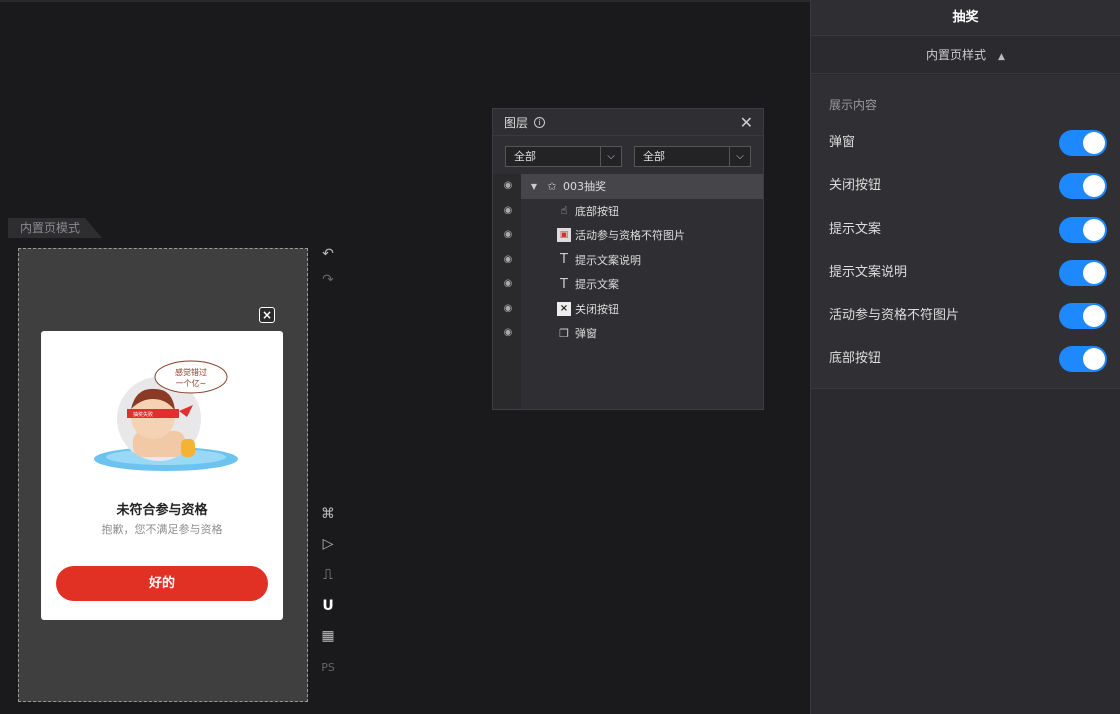 The height and width of the screenshot is (714, 1120). Describe the element at coordinates (328, 280) in the screenshot. I see `redo-icon: ↷` at that location.